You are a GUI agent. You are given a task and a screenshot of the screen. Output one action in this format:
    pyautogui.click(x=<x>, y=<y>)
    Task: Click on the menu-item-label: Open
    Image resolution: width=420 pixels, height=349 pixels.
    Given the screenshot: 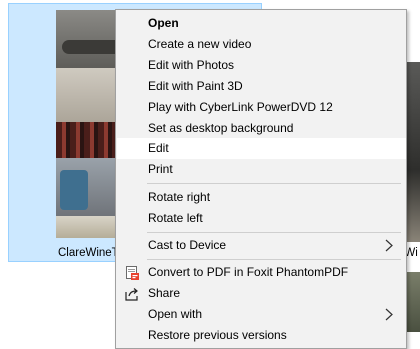 What is the action you would take?
    pyautogui.click(x=163, y=23)
    